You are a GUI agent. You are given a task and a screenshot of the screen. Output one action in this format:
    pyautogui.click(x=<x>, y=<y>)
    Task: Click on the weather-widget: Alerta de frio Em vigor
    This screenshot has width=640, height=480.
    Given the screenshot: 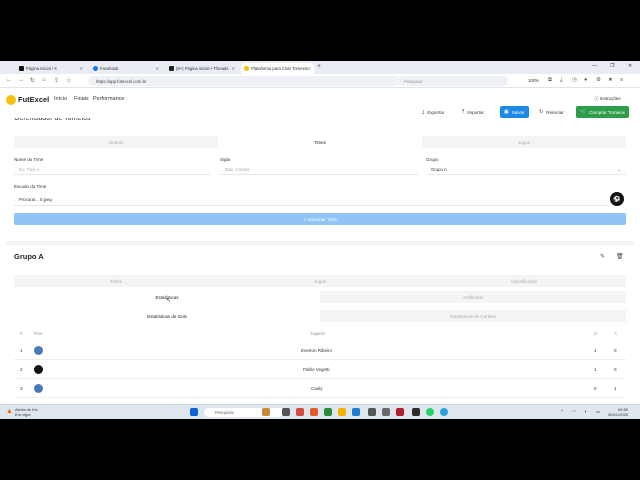 What is the action you would take?
    pyautogui.click(x=26, y=412)
    